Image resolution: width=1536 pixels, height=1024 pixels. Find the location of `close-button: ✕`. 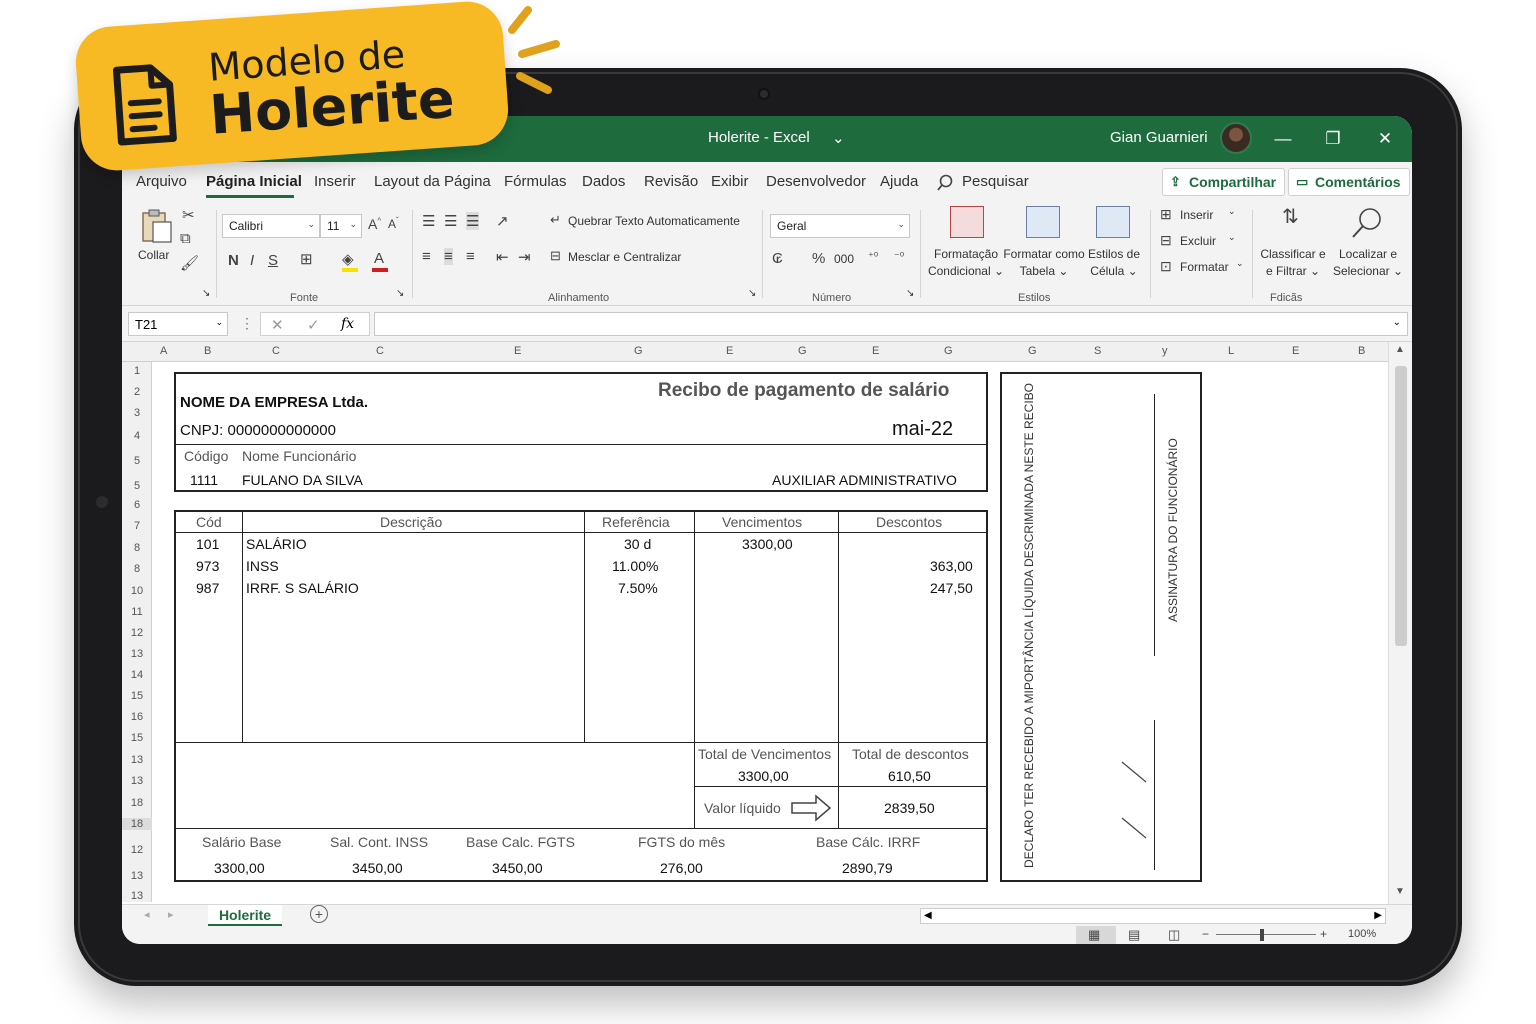

close-button: ✕ is located at coordinates (1385, 139).